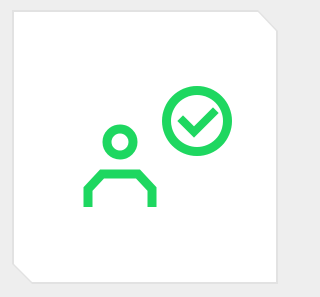 The width and height of the screenshot is (320, 297). Describe the element at coordinates (120, 188) in the screenshot. I see `user-body-icon` at that location.